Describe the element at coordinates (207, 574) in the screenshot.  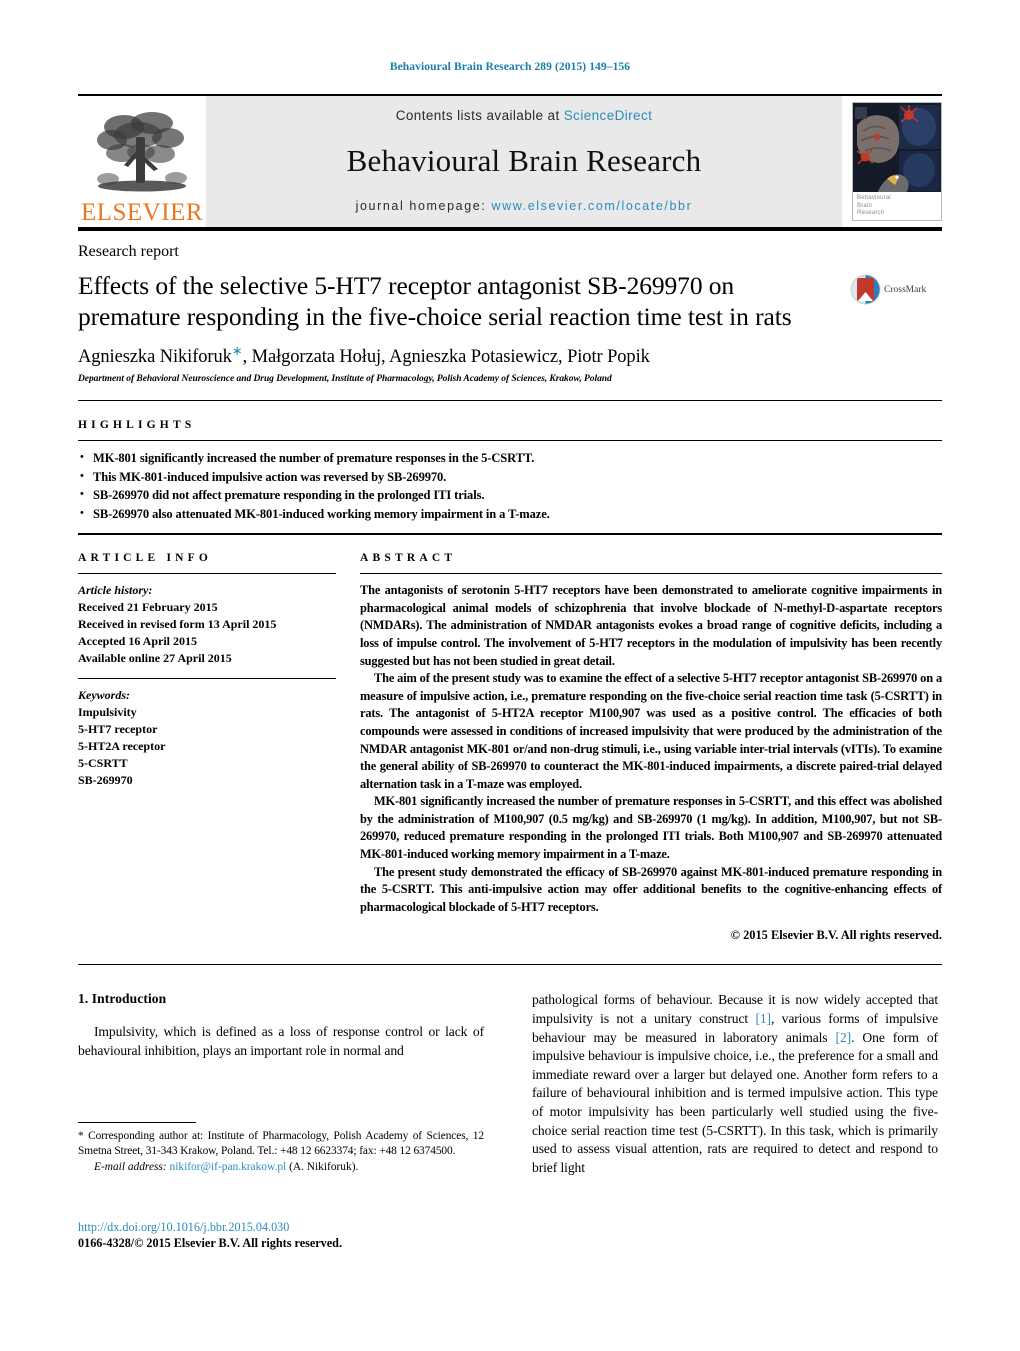
I see `article-info-rule` at that location.